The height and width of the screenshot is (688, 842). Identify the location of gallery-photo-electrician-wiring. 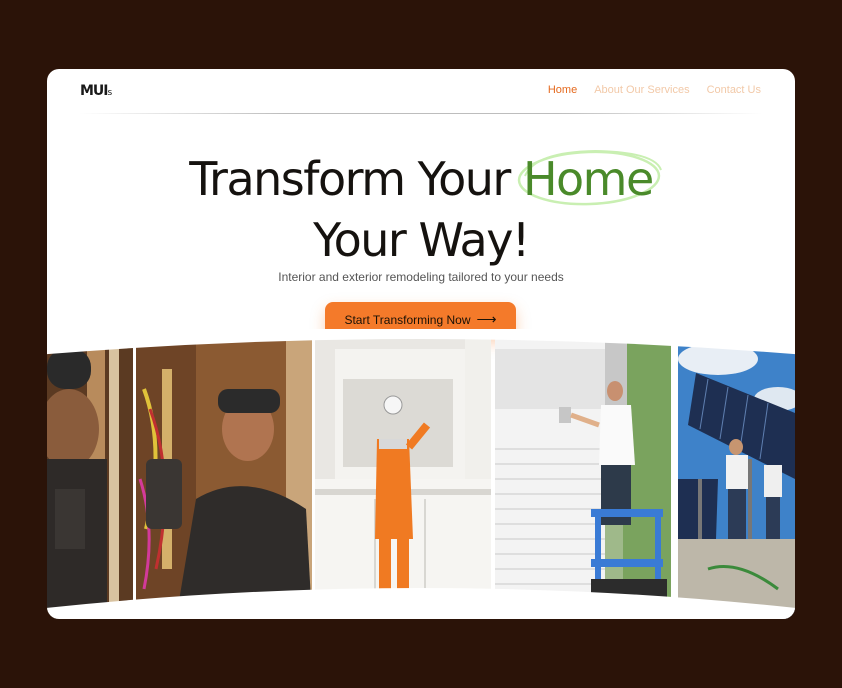
(224, 474).